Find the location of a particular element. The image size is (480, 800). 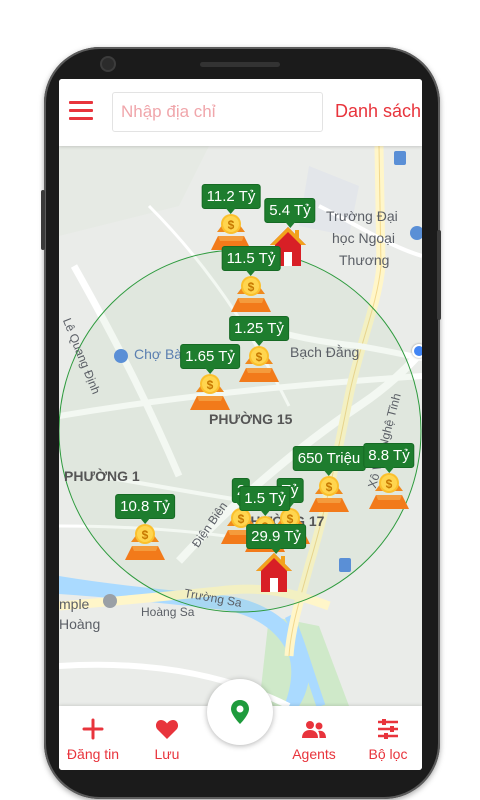

hamburger-menu-icon is located at coordinates (81, 111).